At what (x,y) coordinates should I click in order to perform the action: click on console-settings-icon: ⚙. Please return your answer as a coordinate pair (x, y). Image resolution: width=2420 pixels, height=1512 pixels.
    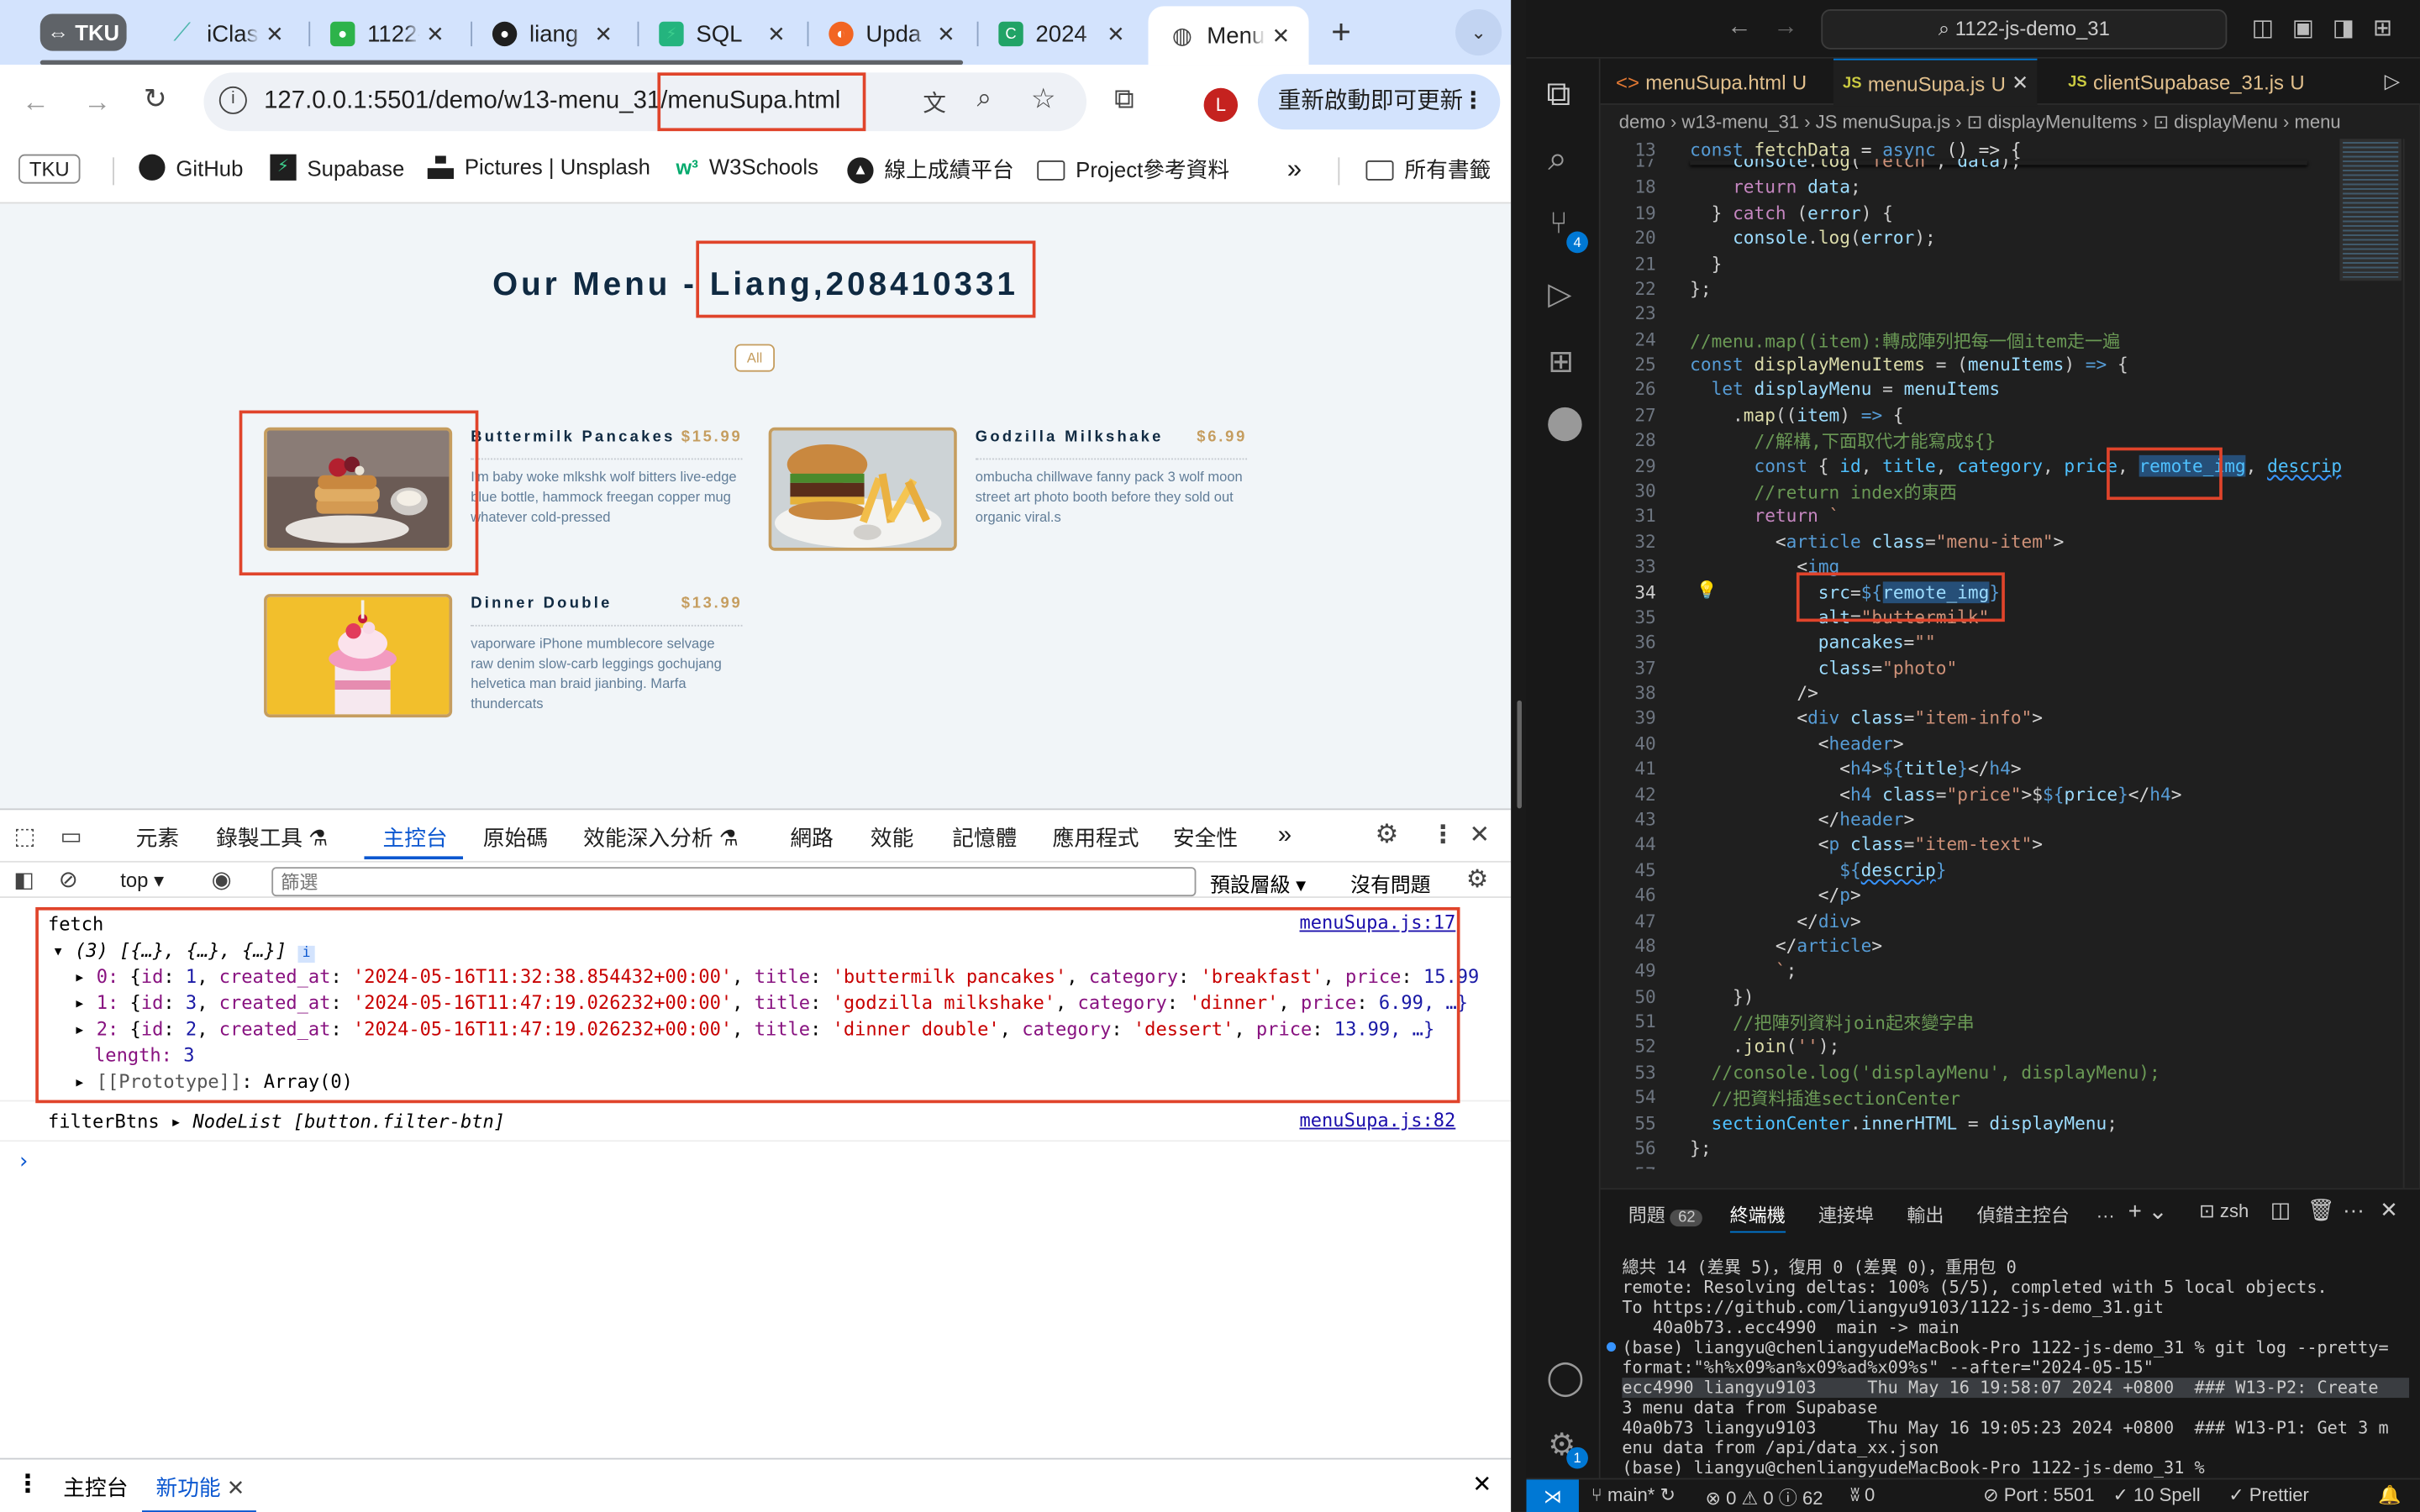
    Looking at the image, I should click on (1477, 879).